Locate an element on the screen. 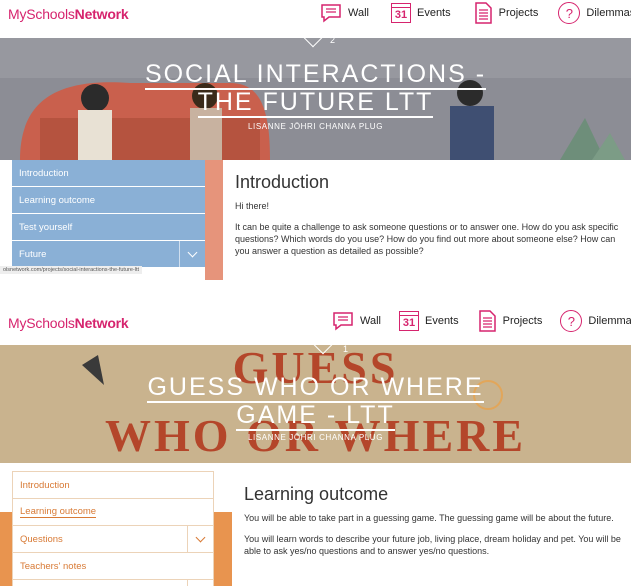  project-title: GUESS WHO OR WHERE GAME - LTT is located at coordinates (315, 402).